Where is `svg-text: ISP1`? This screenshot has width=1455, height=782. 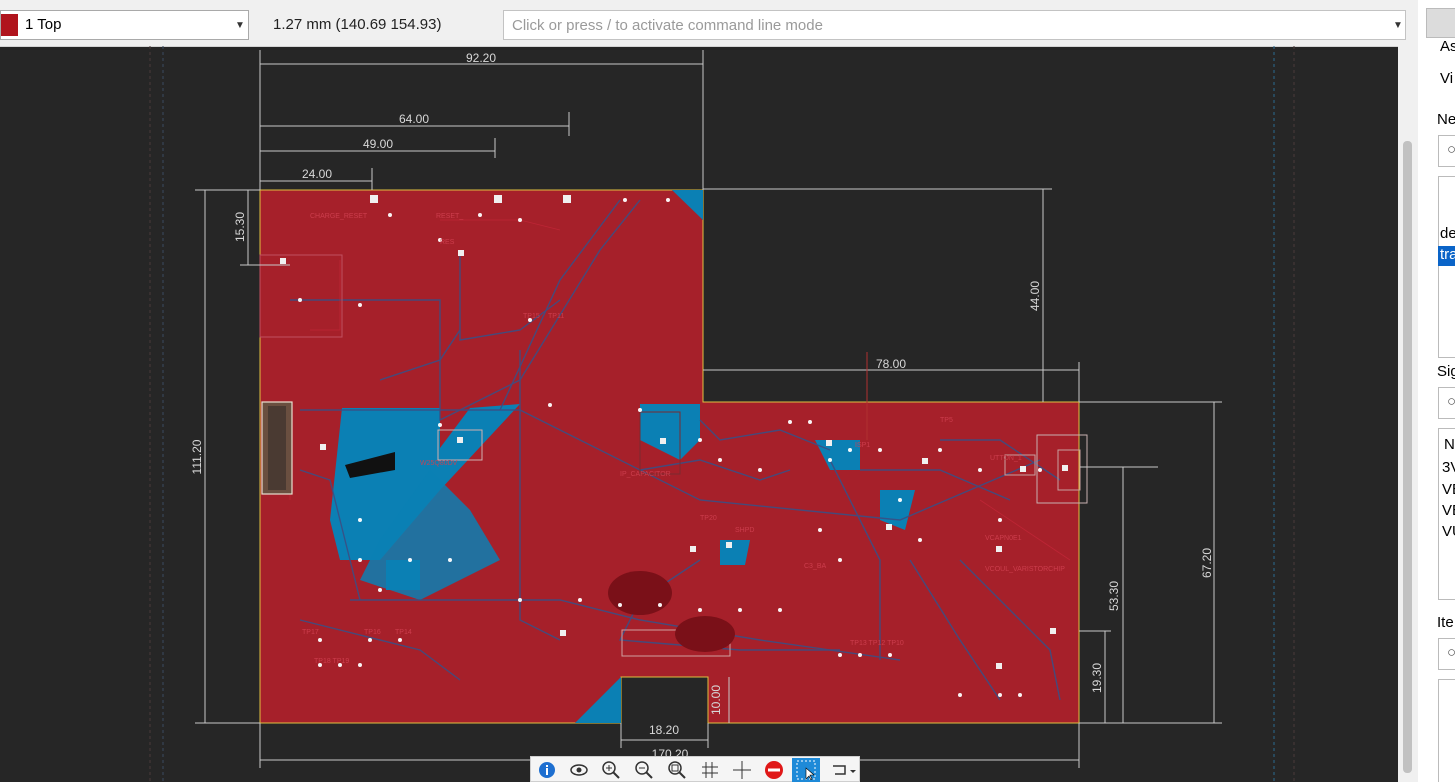 svg-text: ISP1 is located at coordinates (862, 445).